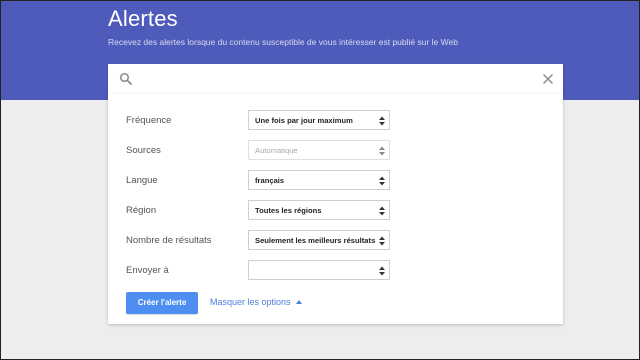 Image resolution: width=640 pixels, height=360 pixels. What do you see at coordinates (315, 240) in the screenshot?
I see `select-value: Seulement les meilleurs résultats` at bounding box center [315, 240].